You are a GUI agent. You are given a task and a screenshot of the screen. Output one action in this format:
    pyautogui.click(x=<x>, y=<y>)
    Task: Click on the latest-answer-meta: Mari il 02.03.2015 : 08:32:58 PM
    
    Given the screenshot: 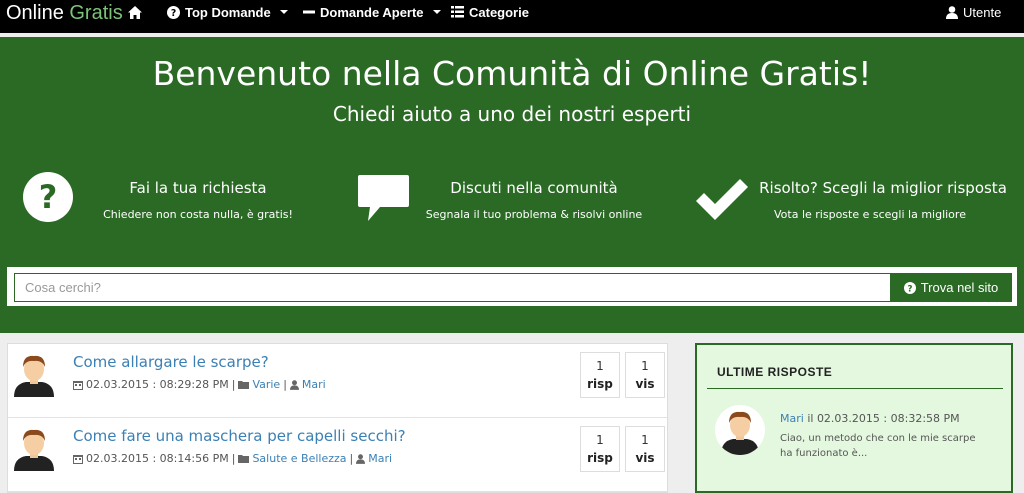 What is the action you would take?
    pyautogui.click(x=870, y=418)
    